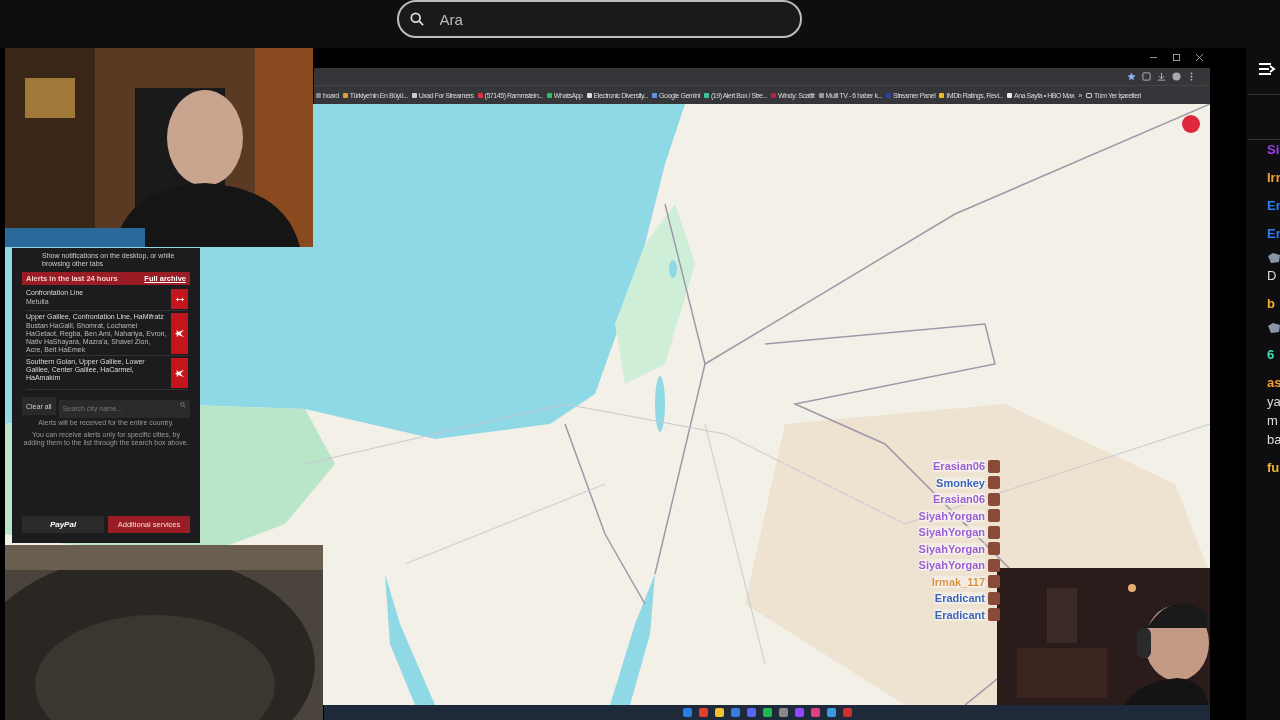  Describe the element at coordinates (1273, 177) in the screenshot. I see `chat-username: Irr` at that location.